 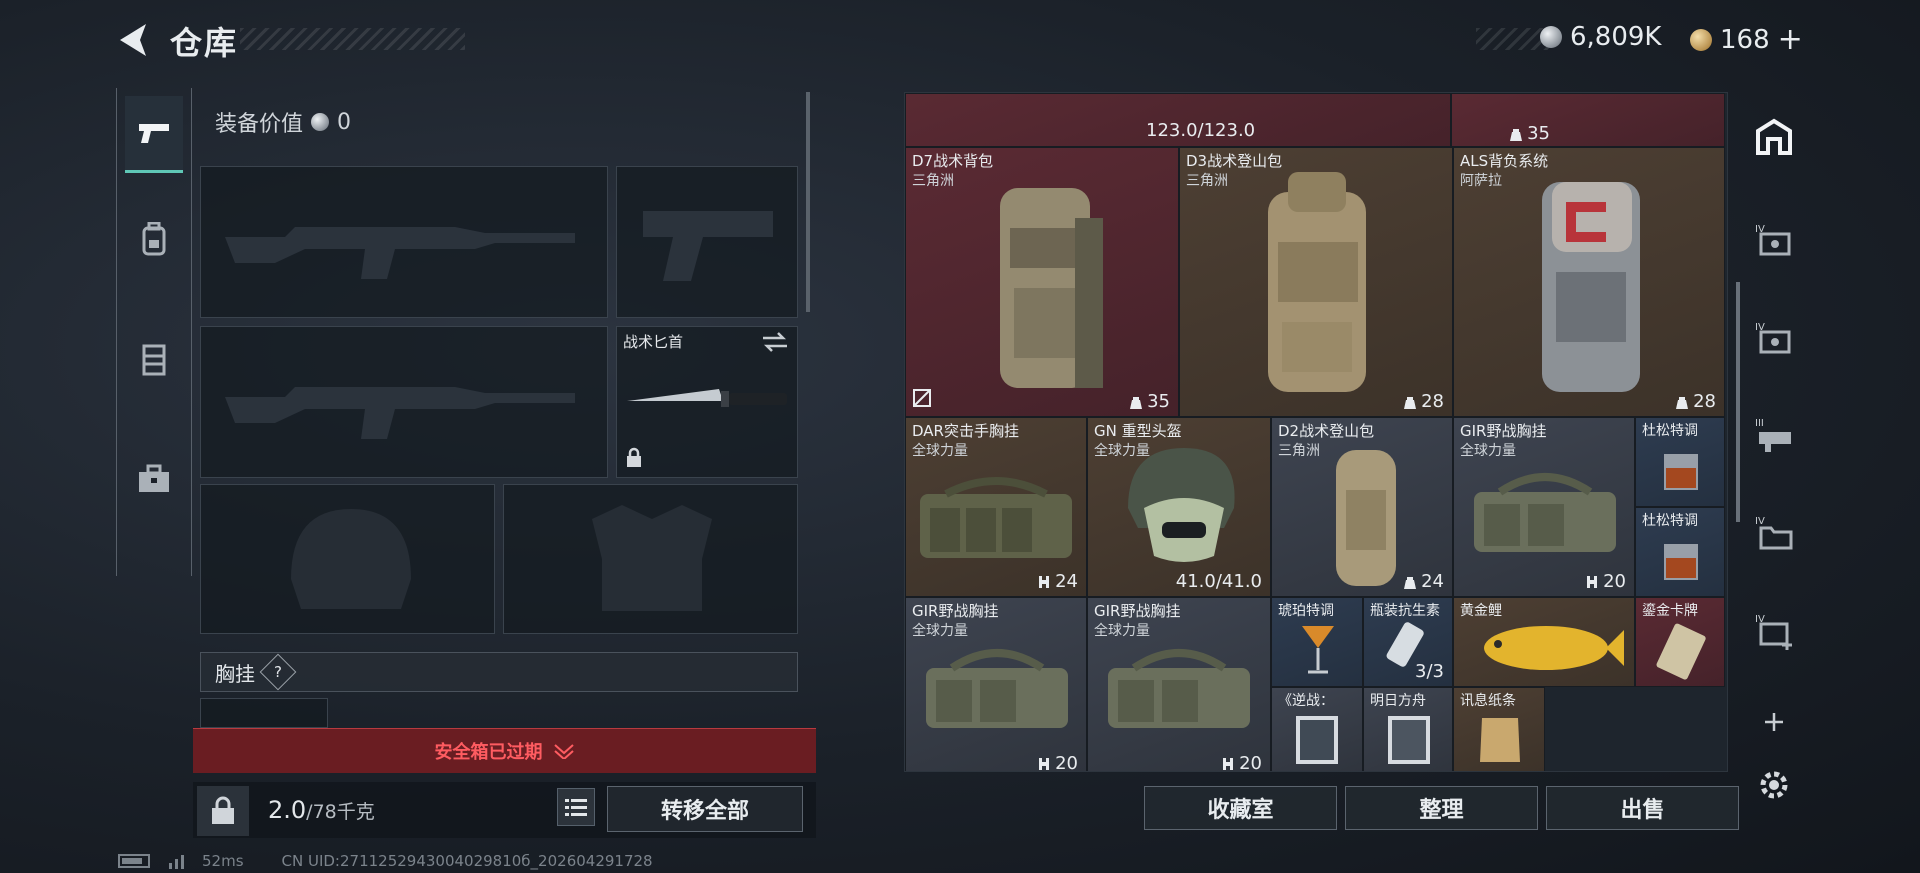 I want to click on grid-item-als-backpack: ALS背负系统 阿萨拉 28, so click(x=1589, y=282).